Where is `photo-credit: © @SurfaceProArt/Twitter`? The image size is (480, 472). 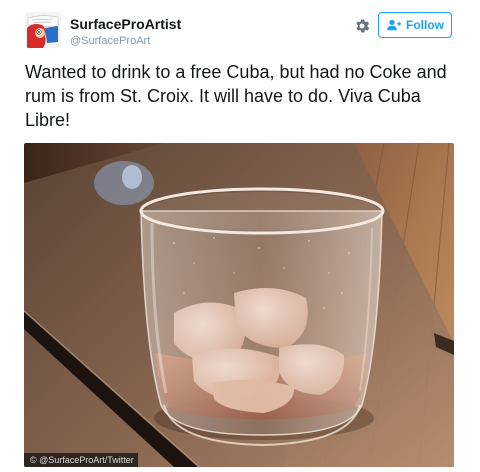 photo-credit: © @SurfaceProArt/Twitter is located at coordinates (81, 460).